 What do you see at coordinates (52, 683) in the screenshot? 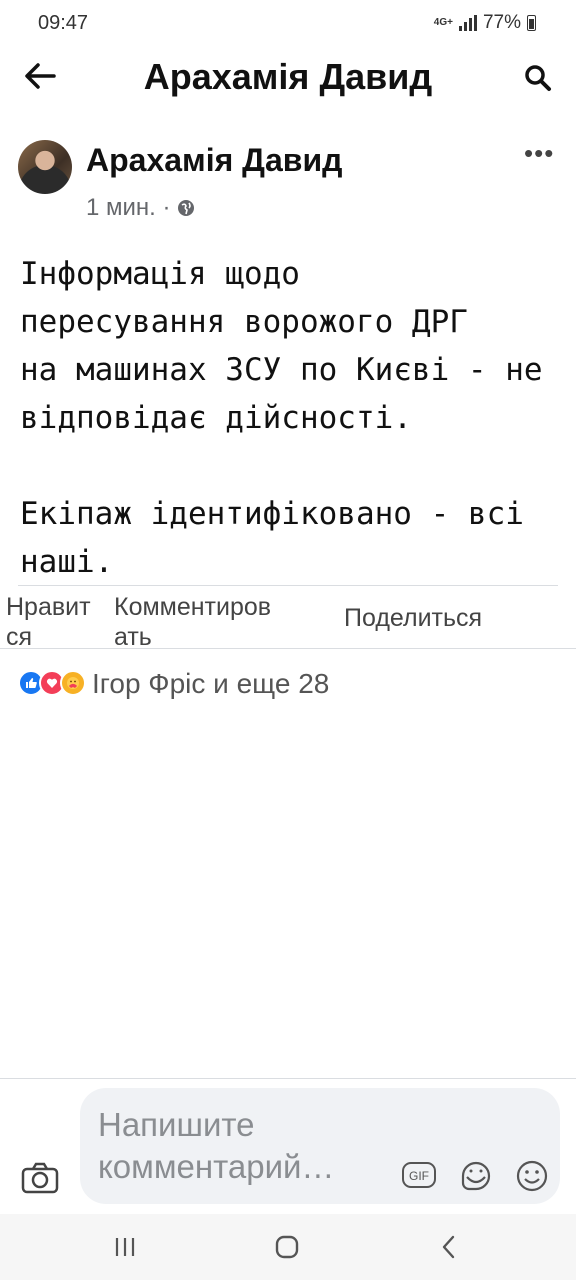
I see `reaction-icons` at bounding box center [52, 683].